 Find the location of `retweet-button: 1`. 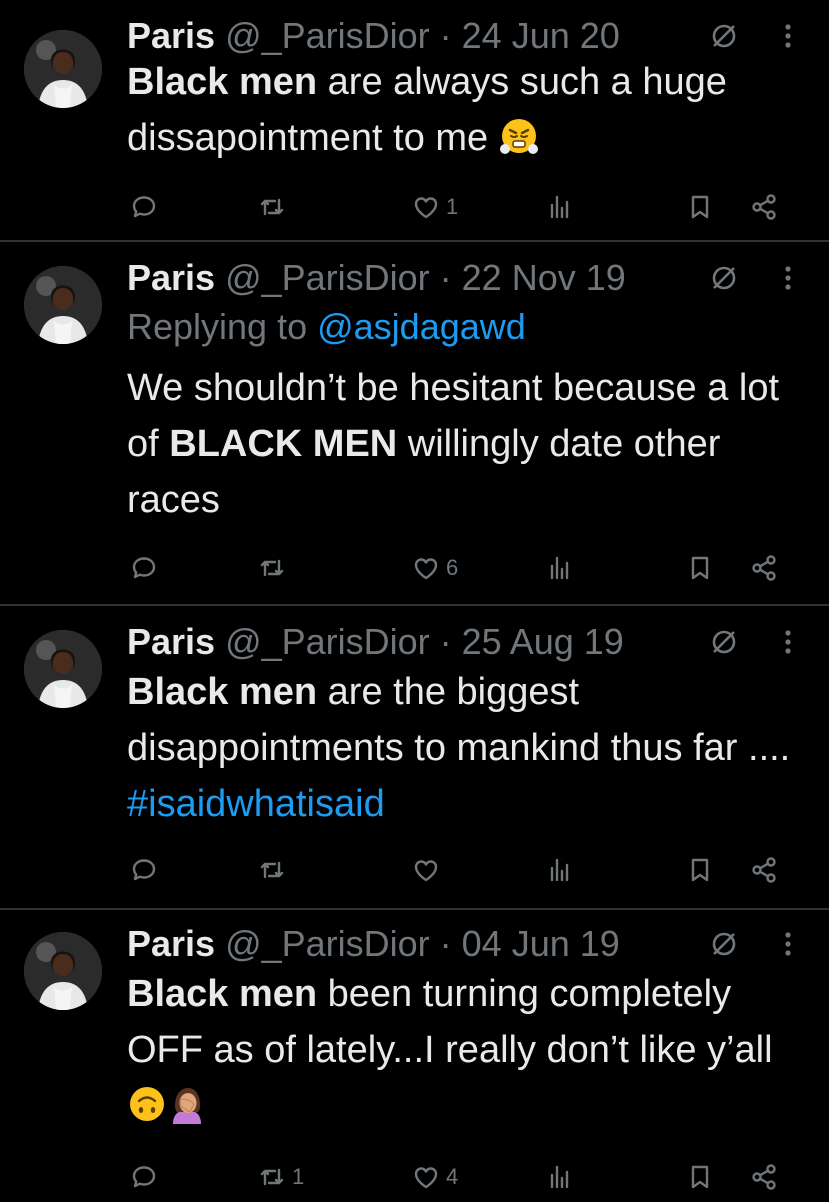

retweet-button: 1 is located at coordinates (280, 1177).